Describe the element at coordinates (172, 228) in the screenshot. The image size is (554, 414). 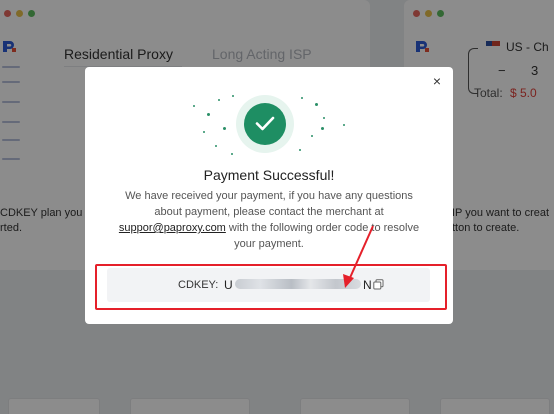
I see `support-email-link: suppor@paproxy.com` at that location.